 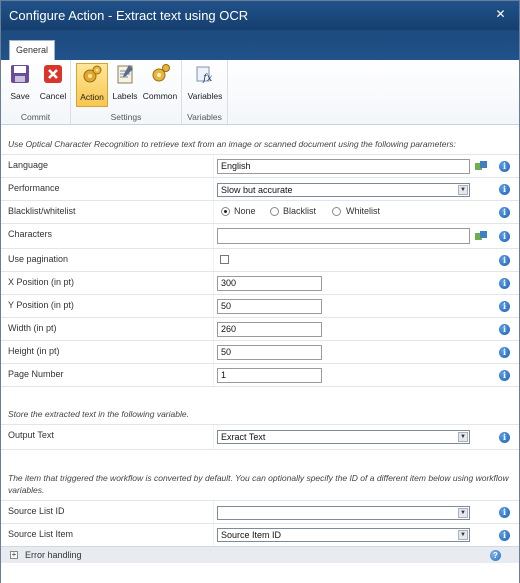 I want to click on variables-button: fx Variables, so click(x=205, y=85).